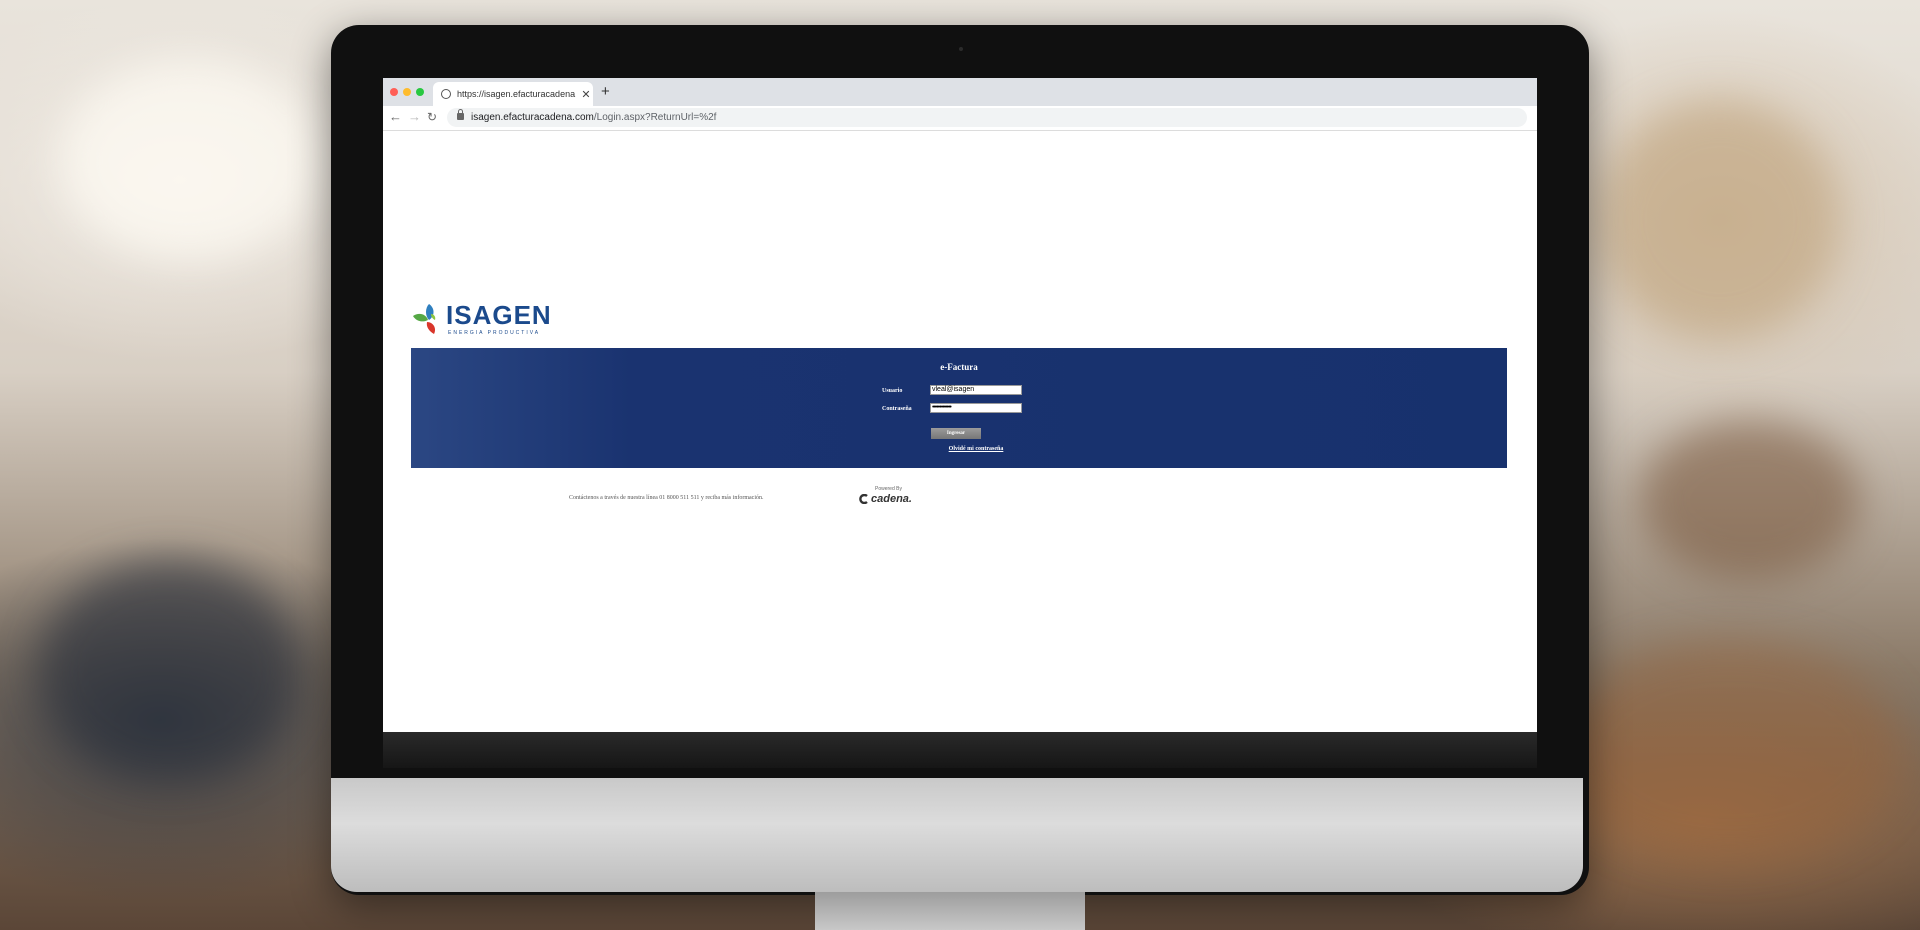 The width and height of the screenshot is (1920, 930). What do you see at coordinates (446, 94) in the screenshot?
I see `globe-icon` at bounding box center [446, 94].